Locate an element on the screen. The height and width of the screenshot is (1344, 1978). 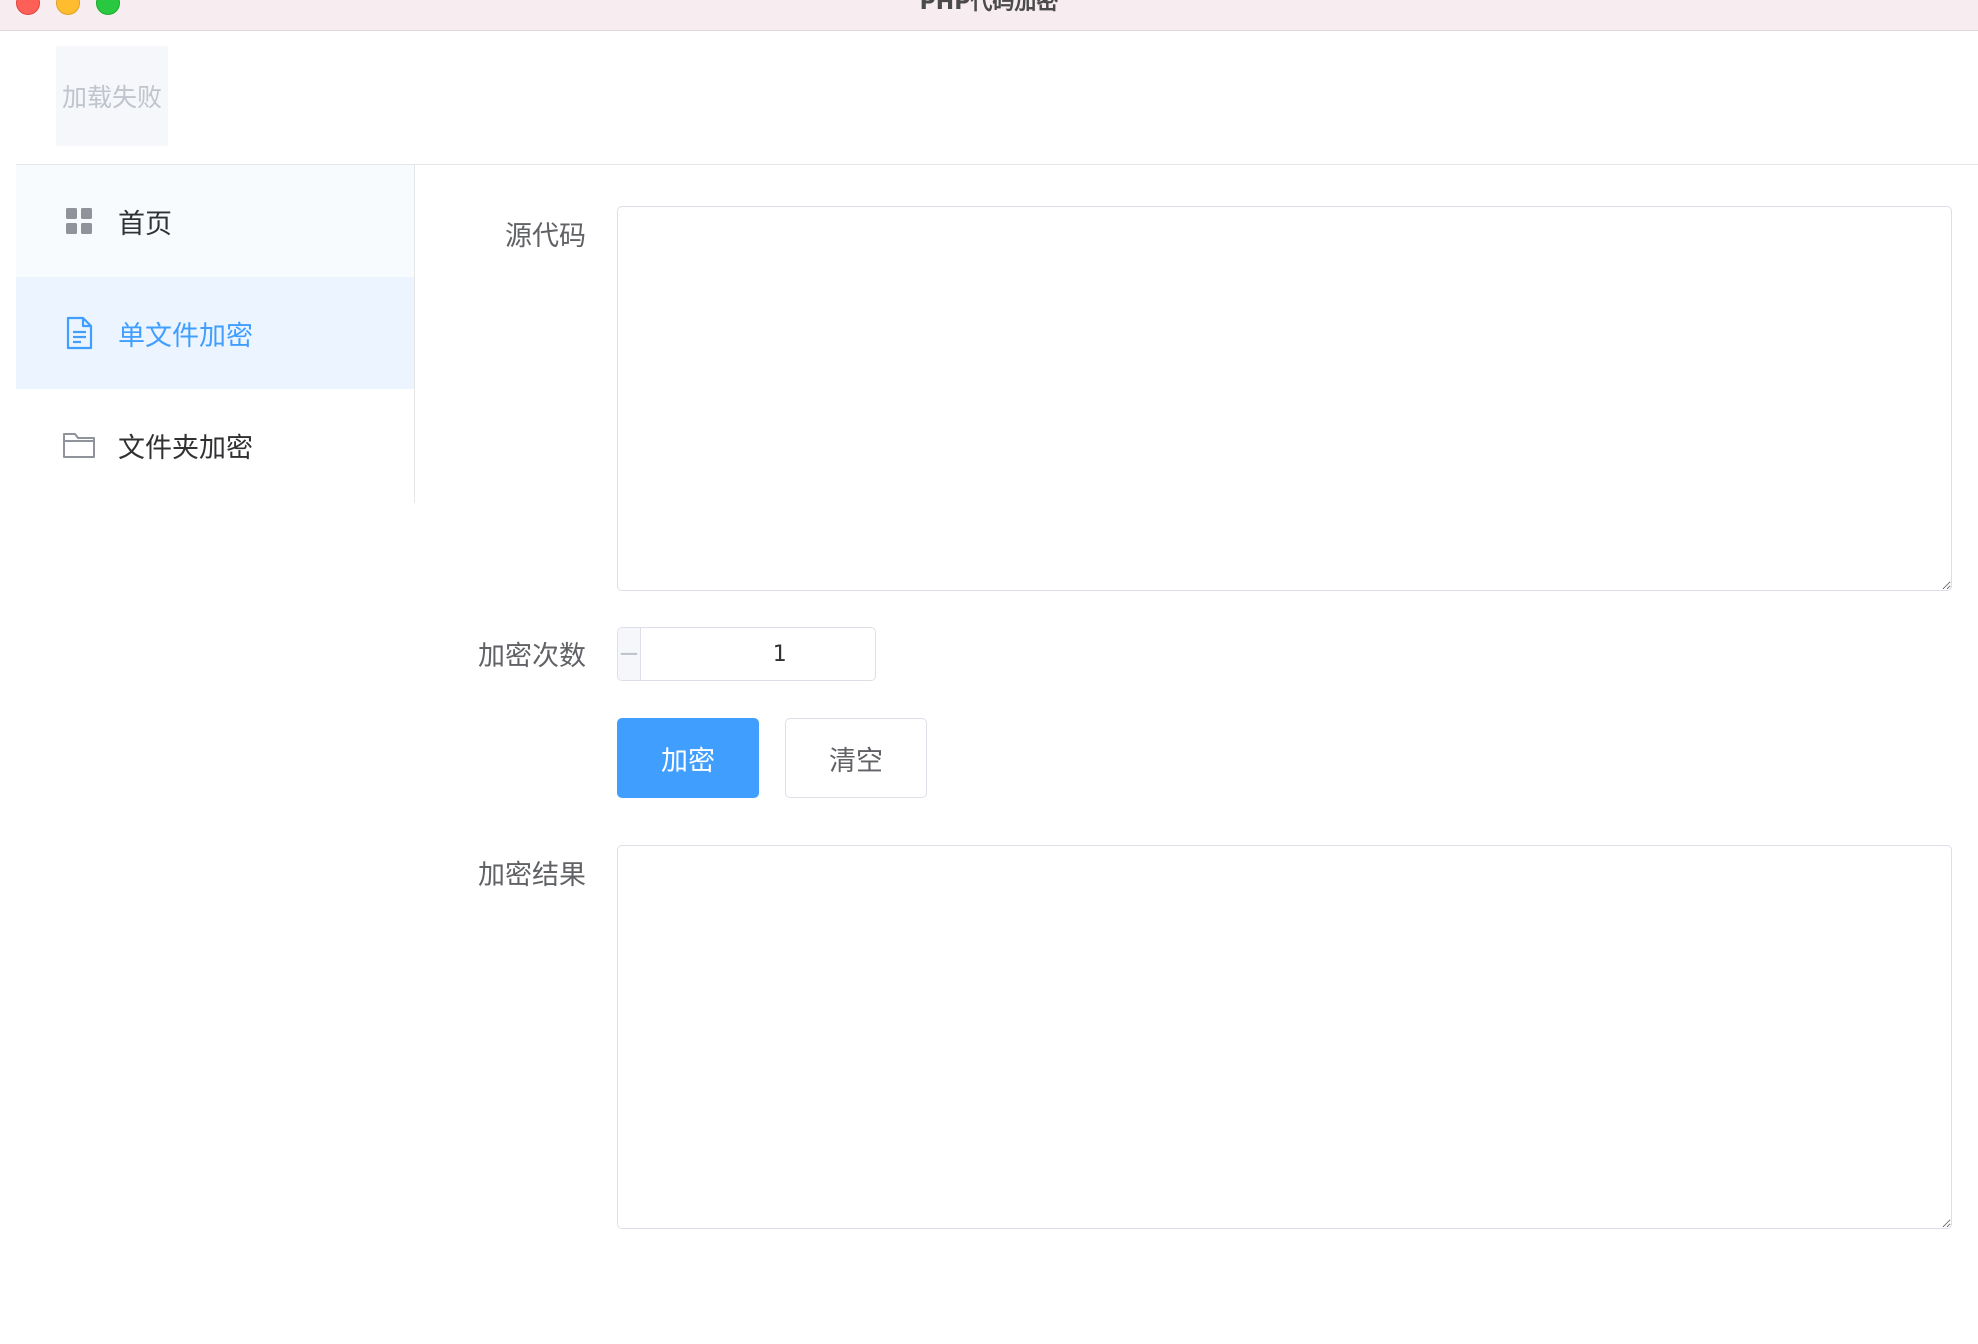
sidebar-item-label: 单文件加密 is located at coordinates (185, 336).